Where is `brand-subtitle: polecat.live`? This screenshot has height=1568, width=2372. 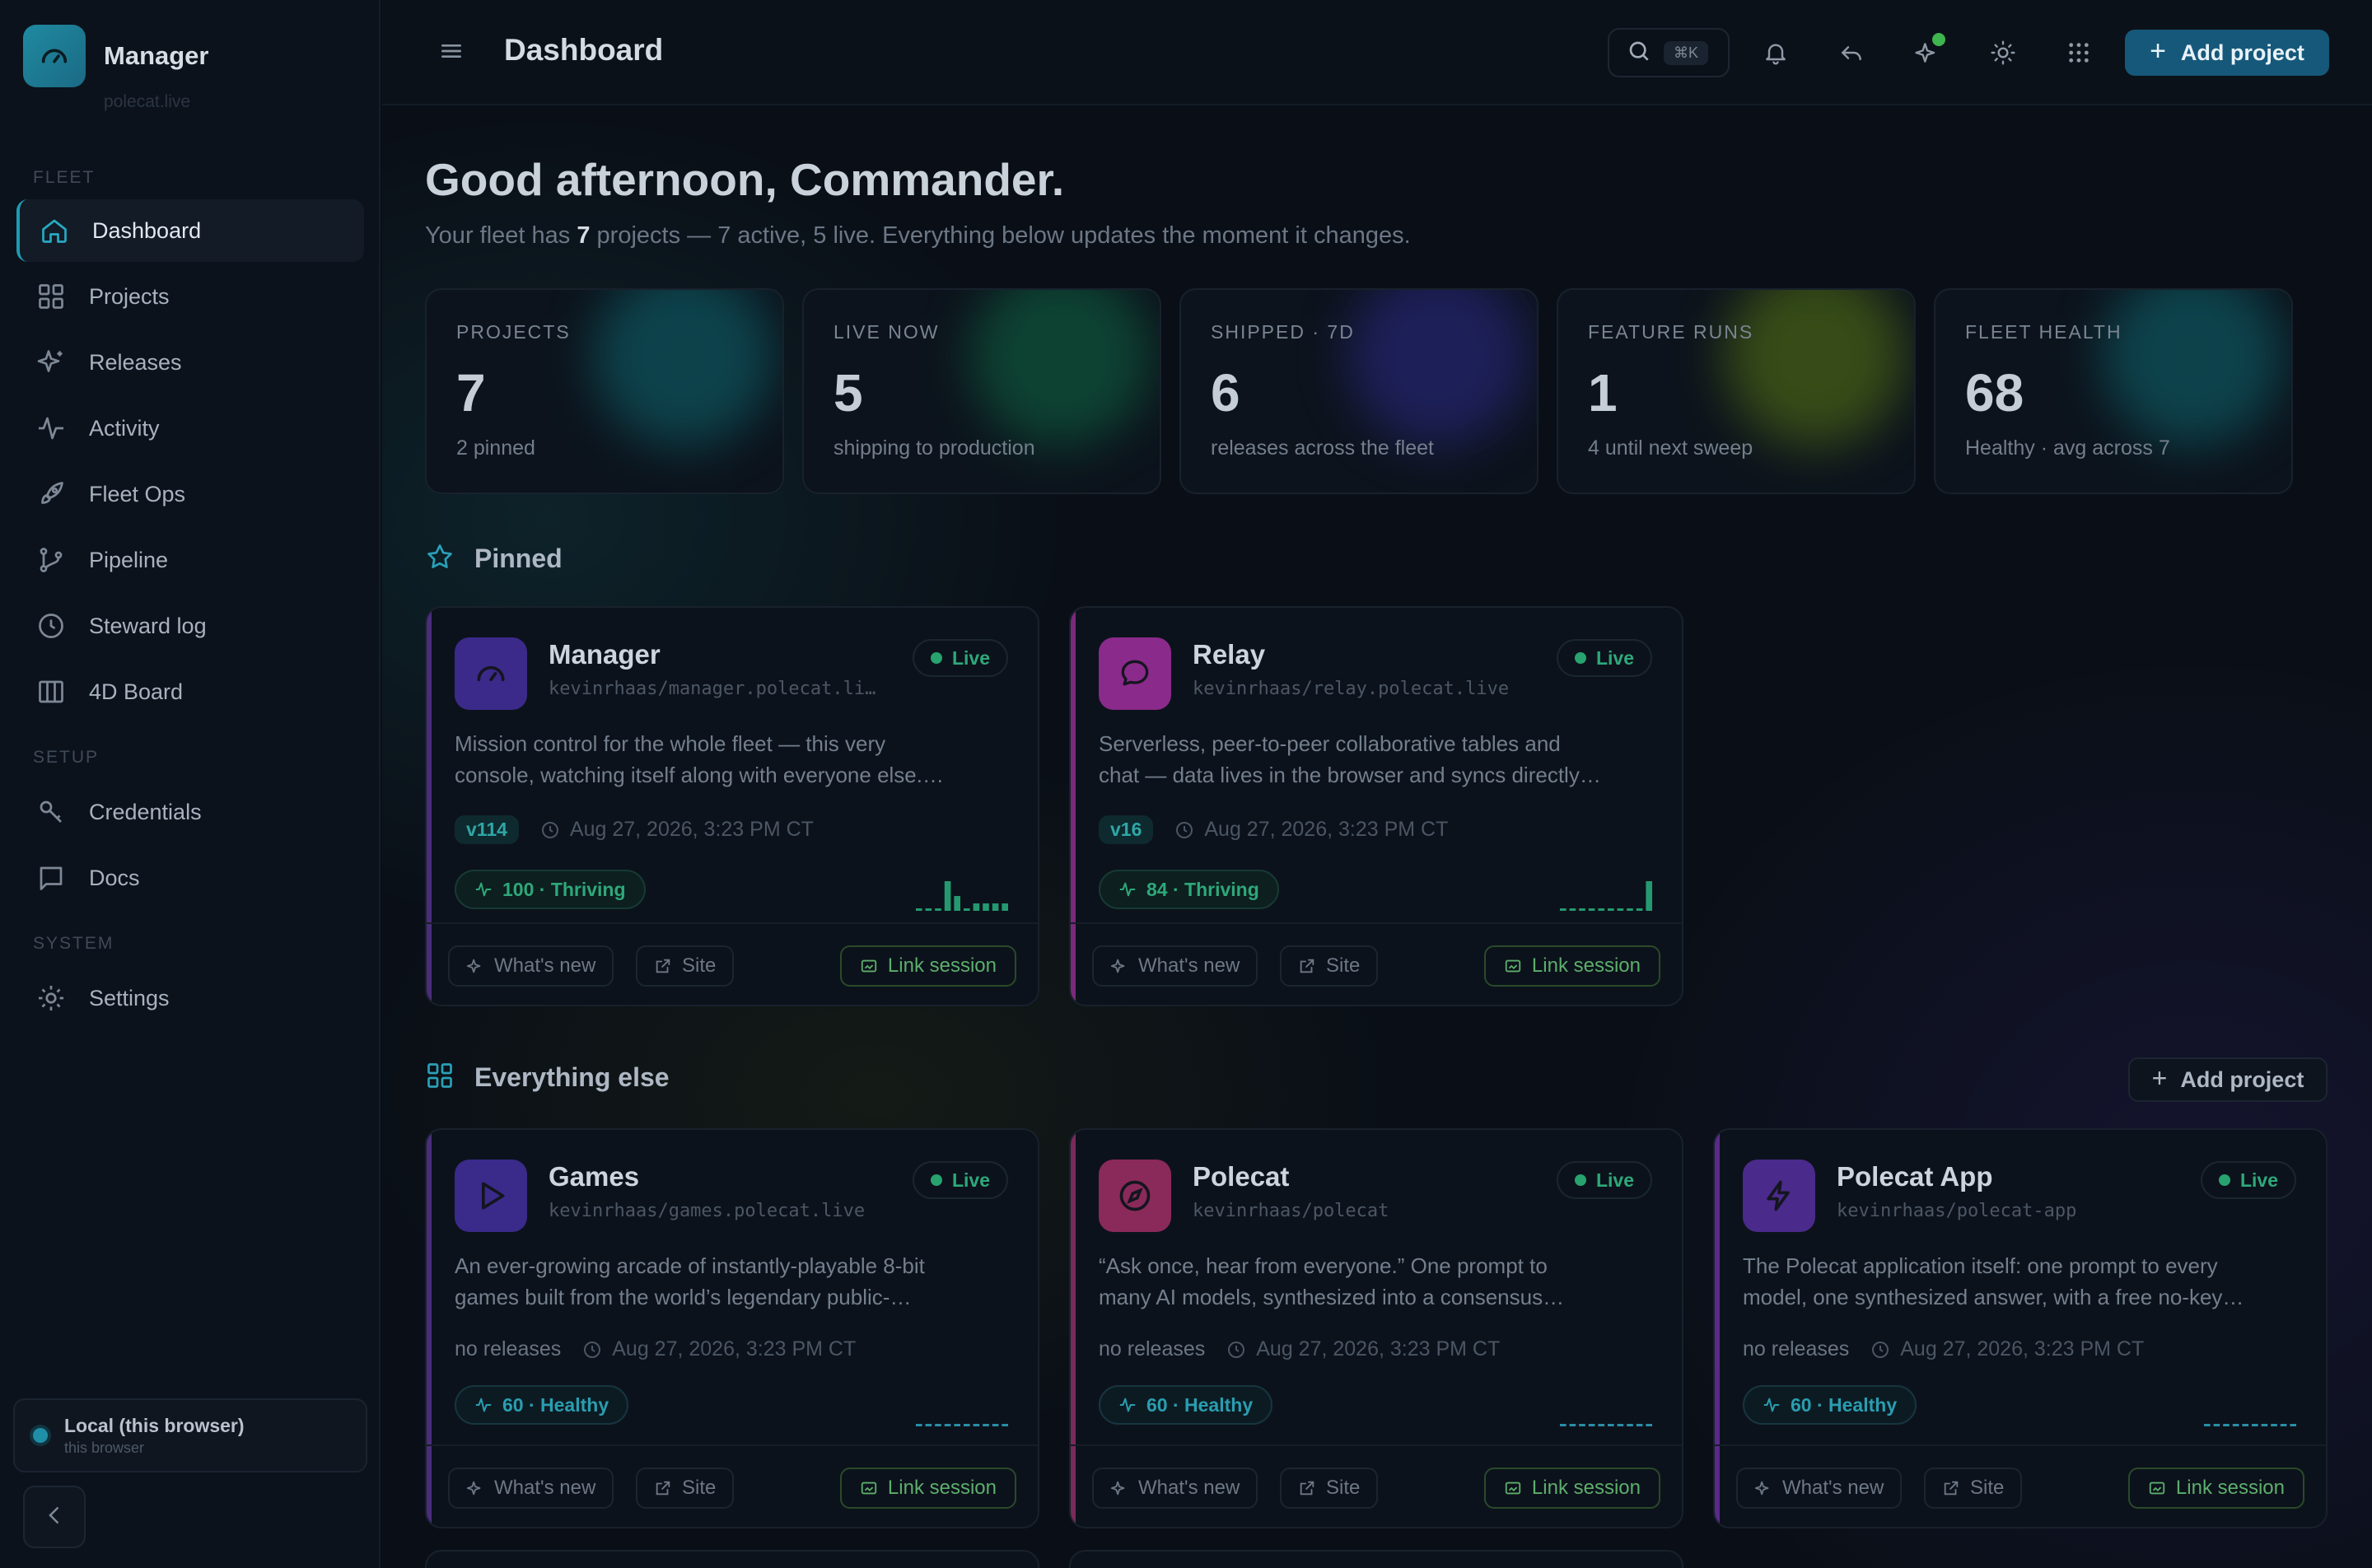
brand-subtitle: polecat.live is located at coordinates (147, 101).